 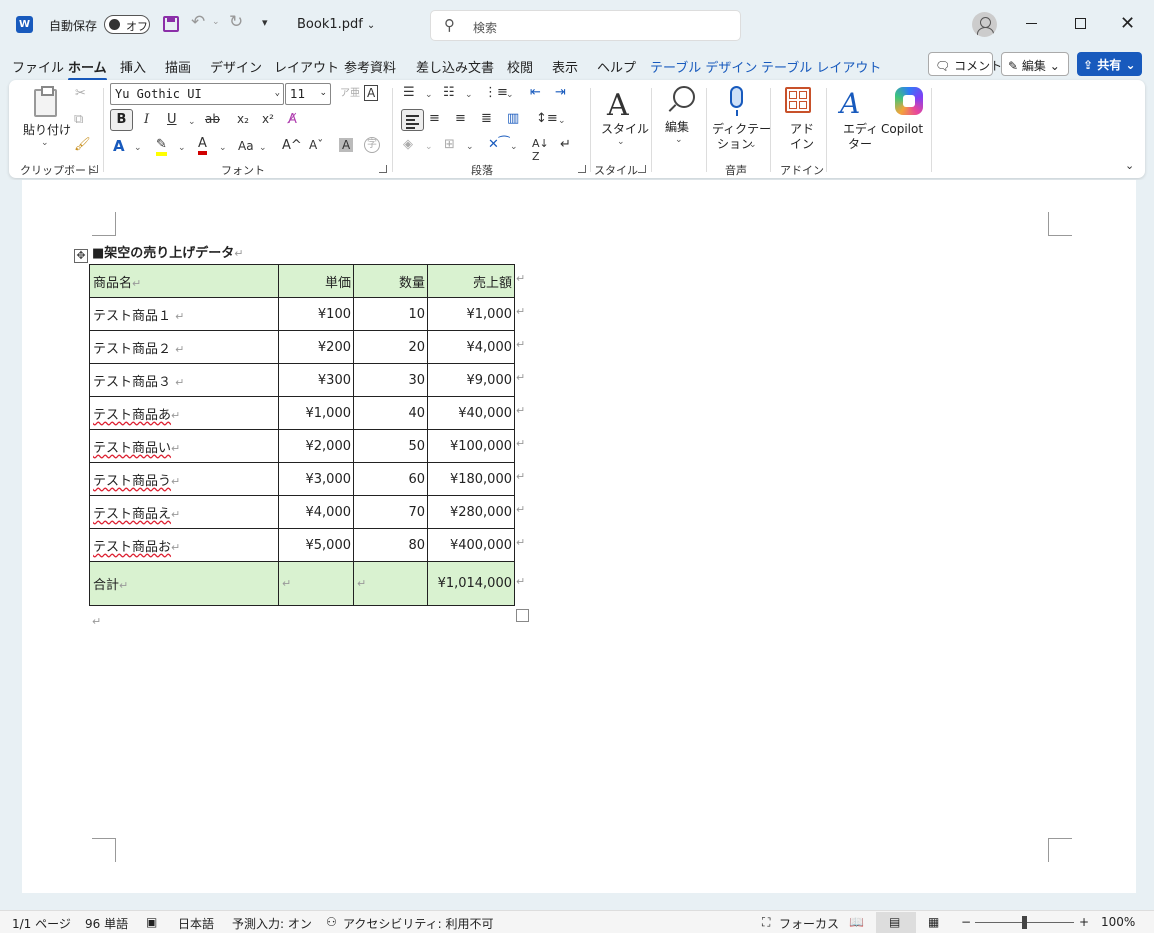 What do you see at coordinates (821, 66) in the screenshot?
I see `tab-table-layout: テーブル レイアウト` at bounding box center [821, 66].